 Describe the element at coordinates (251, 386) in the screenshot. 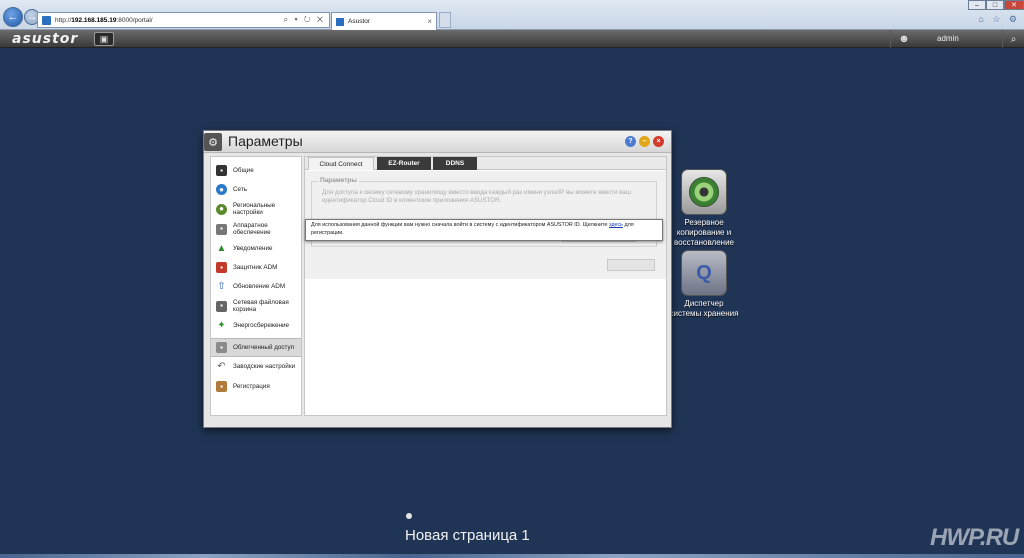

I see `sidebar-item-label: Регистрация` at that location.